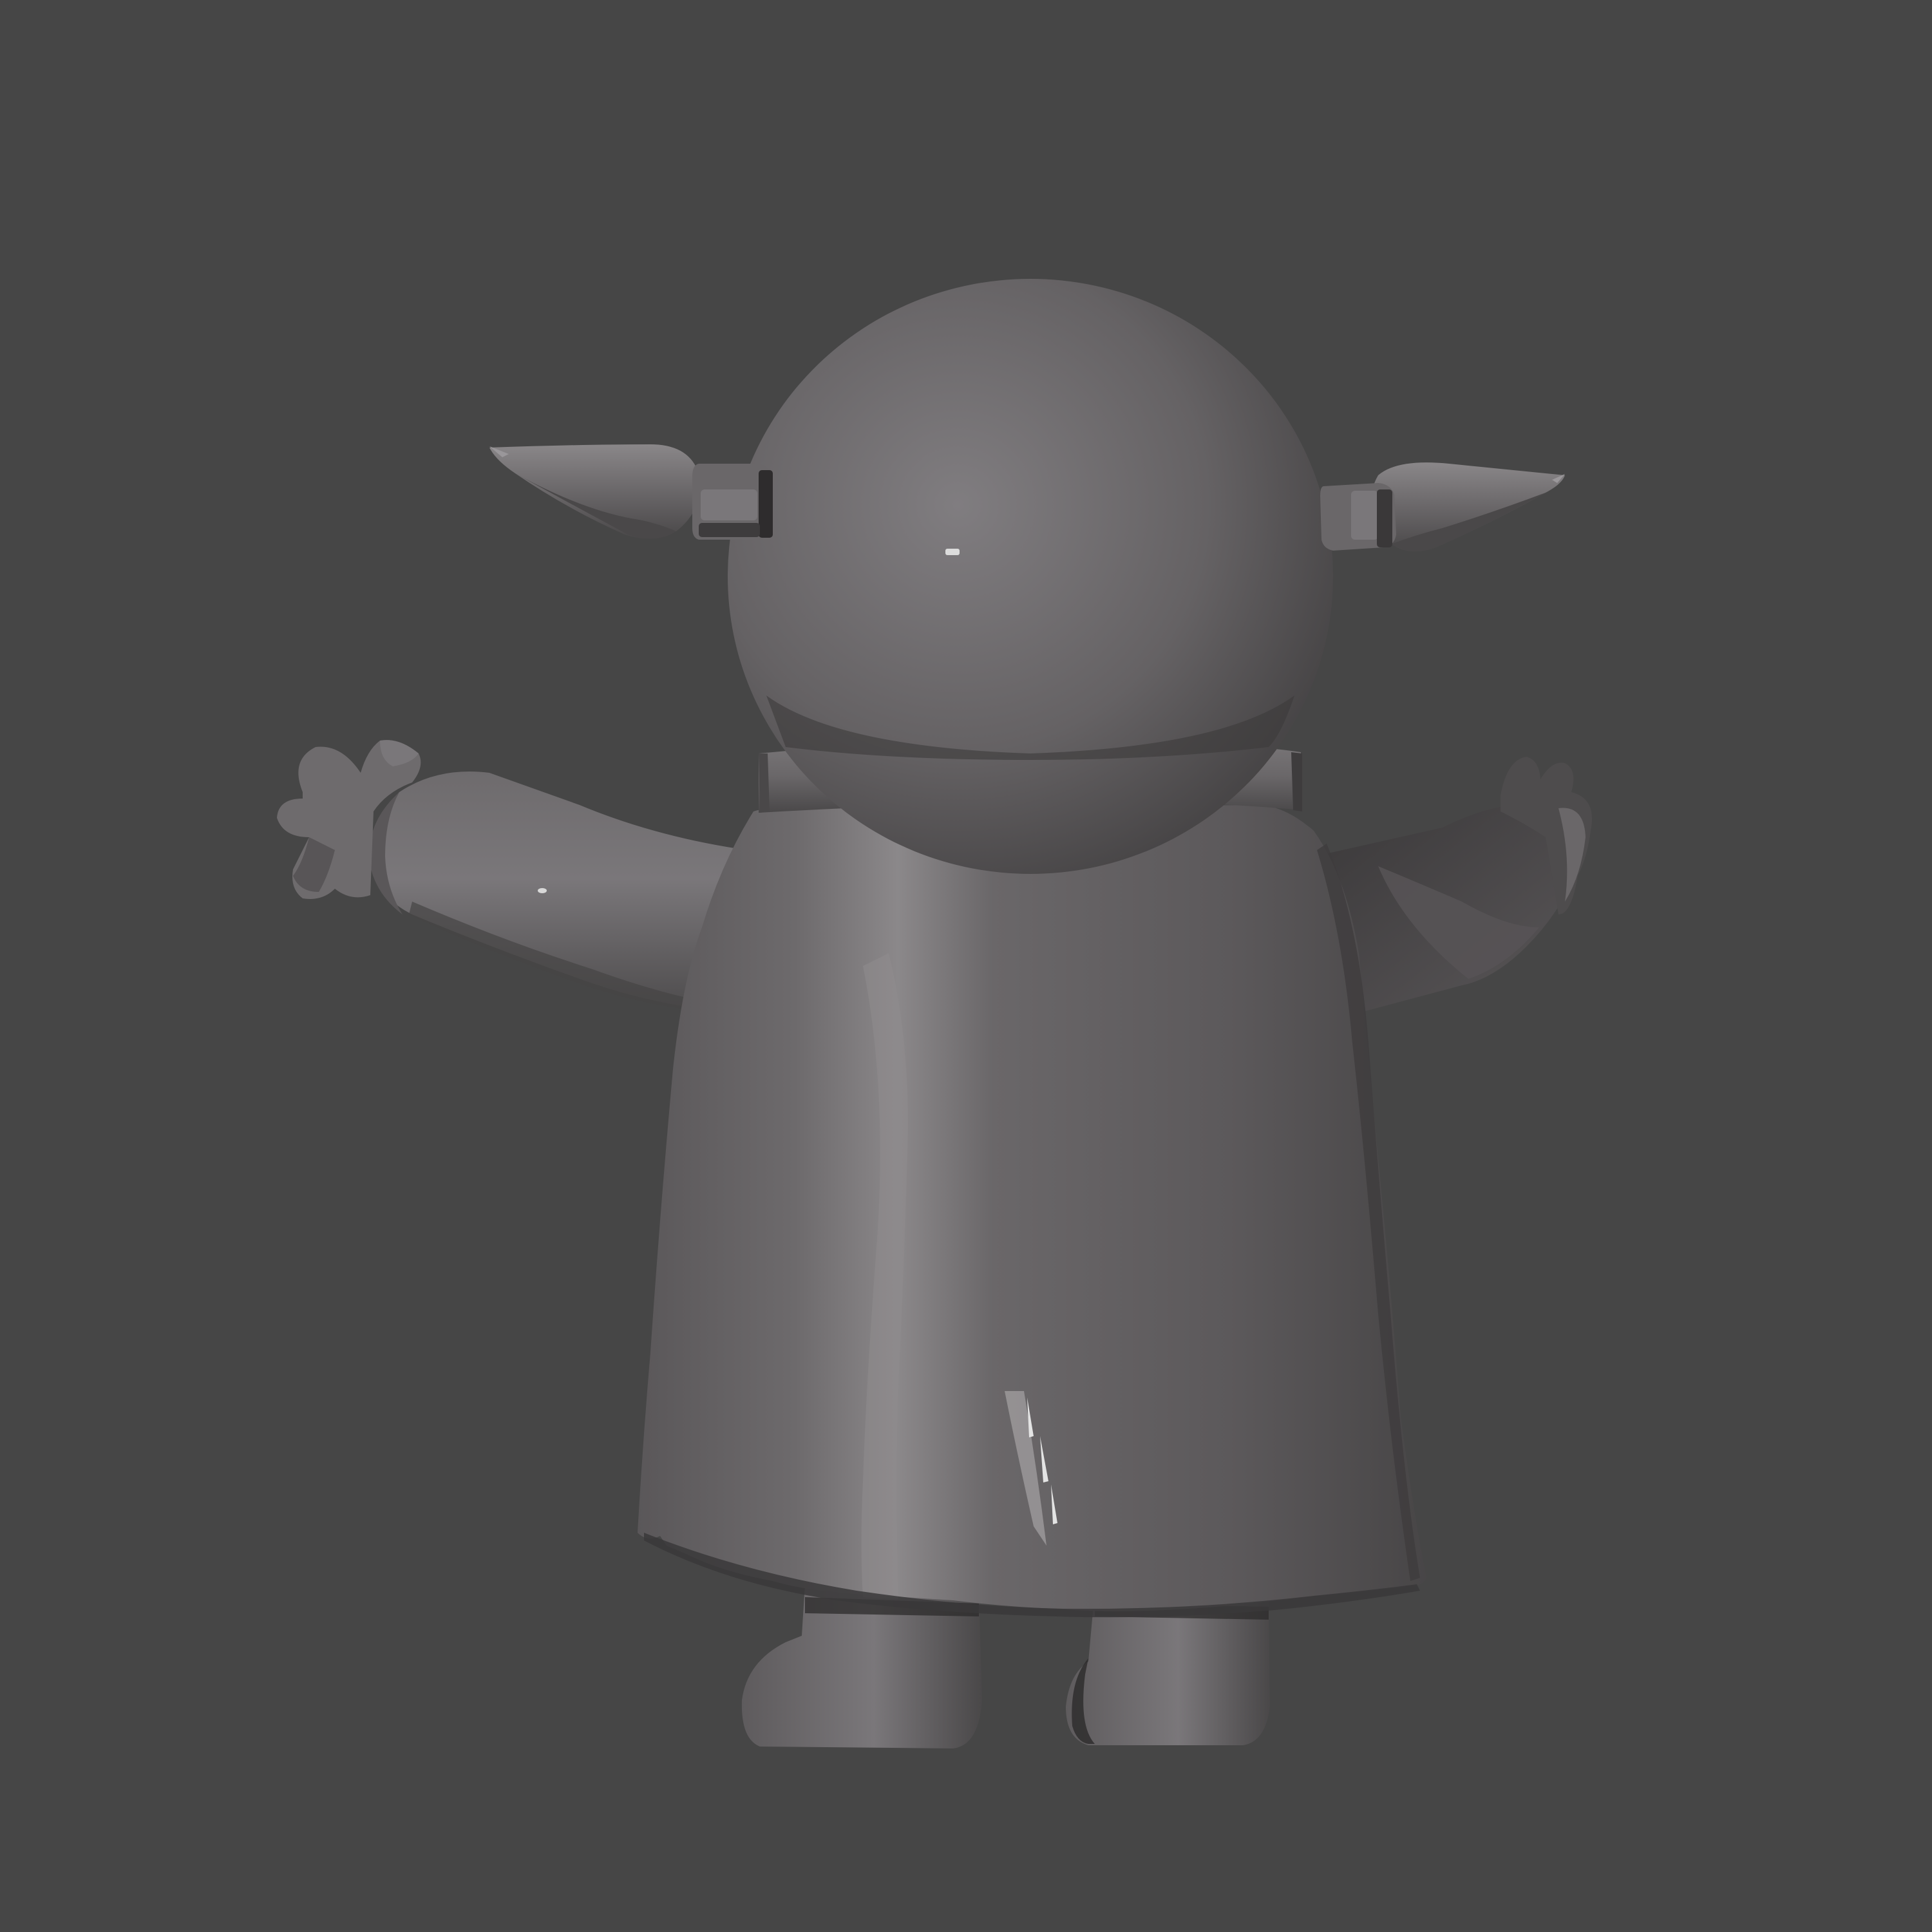 The image size is (1932, 1932). What do you see at coordinates (594, 492) in the screenshot?
I see `left-ear` at bounding box center [594, 492].